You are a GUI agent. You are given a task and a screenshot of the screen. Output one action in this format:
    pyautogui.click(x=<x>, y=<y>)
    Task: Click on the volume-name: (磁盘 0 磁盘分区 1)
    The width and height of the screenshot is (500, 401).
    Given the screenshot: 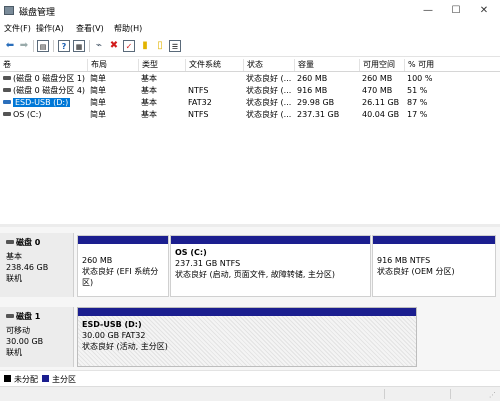 What is the action you would take?
    pyautogui.click(x=49, y=78)
    